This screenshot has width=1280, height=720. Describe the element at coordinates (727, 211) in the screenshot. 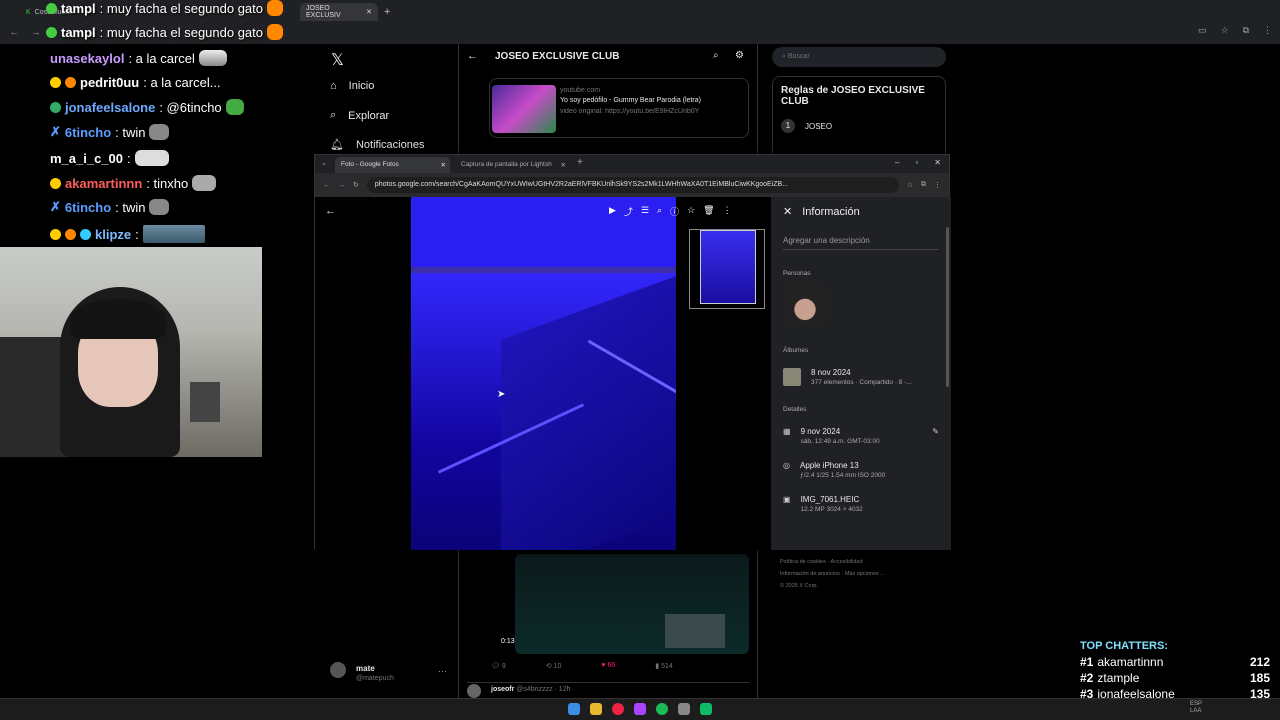

I see `more-icon: ⋮` at that location.